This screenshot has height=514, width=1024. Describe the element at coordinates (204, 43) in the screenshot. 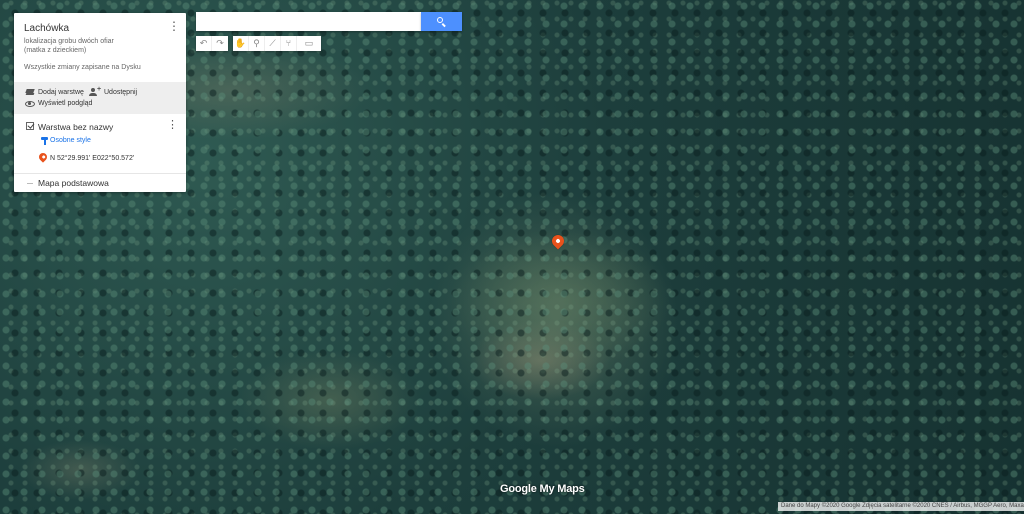

I see `undo-icon: ↶` at that location.